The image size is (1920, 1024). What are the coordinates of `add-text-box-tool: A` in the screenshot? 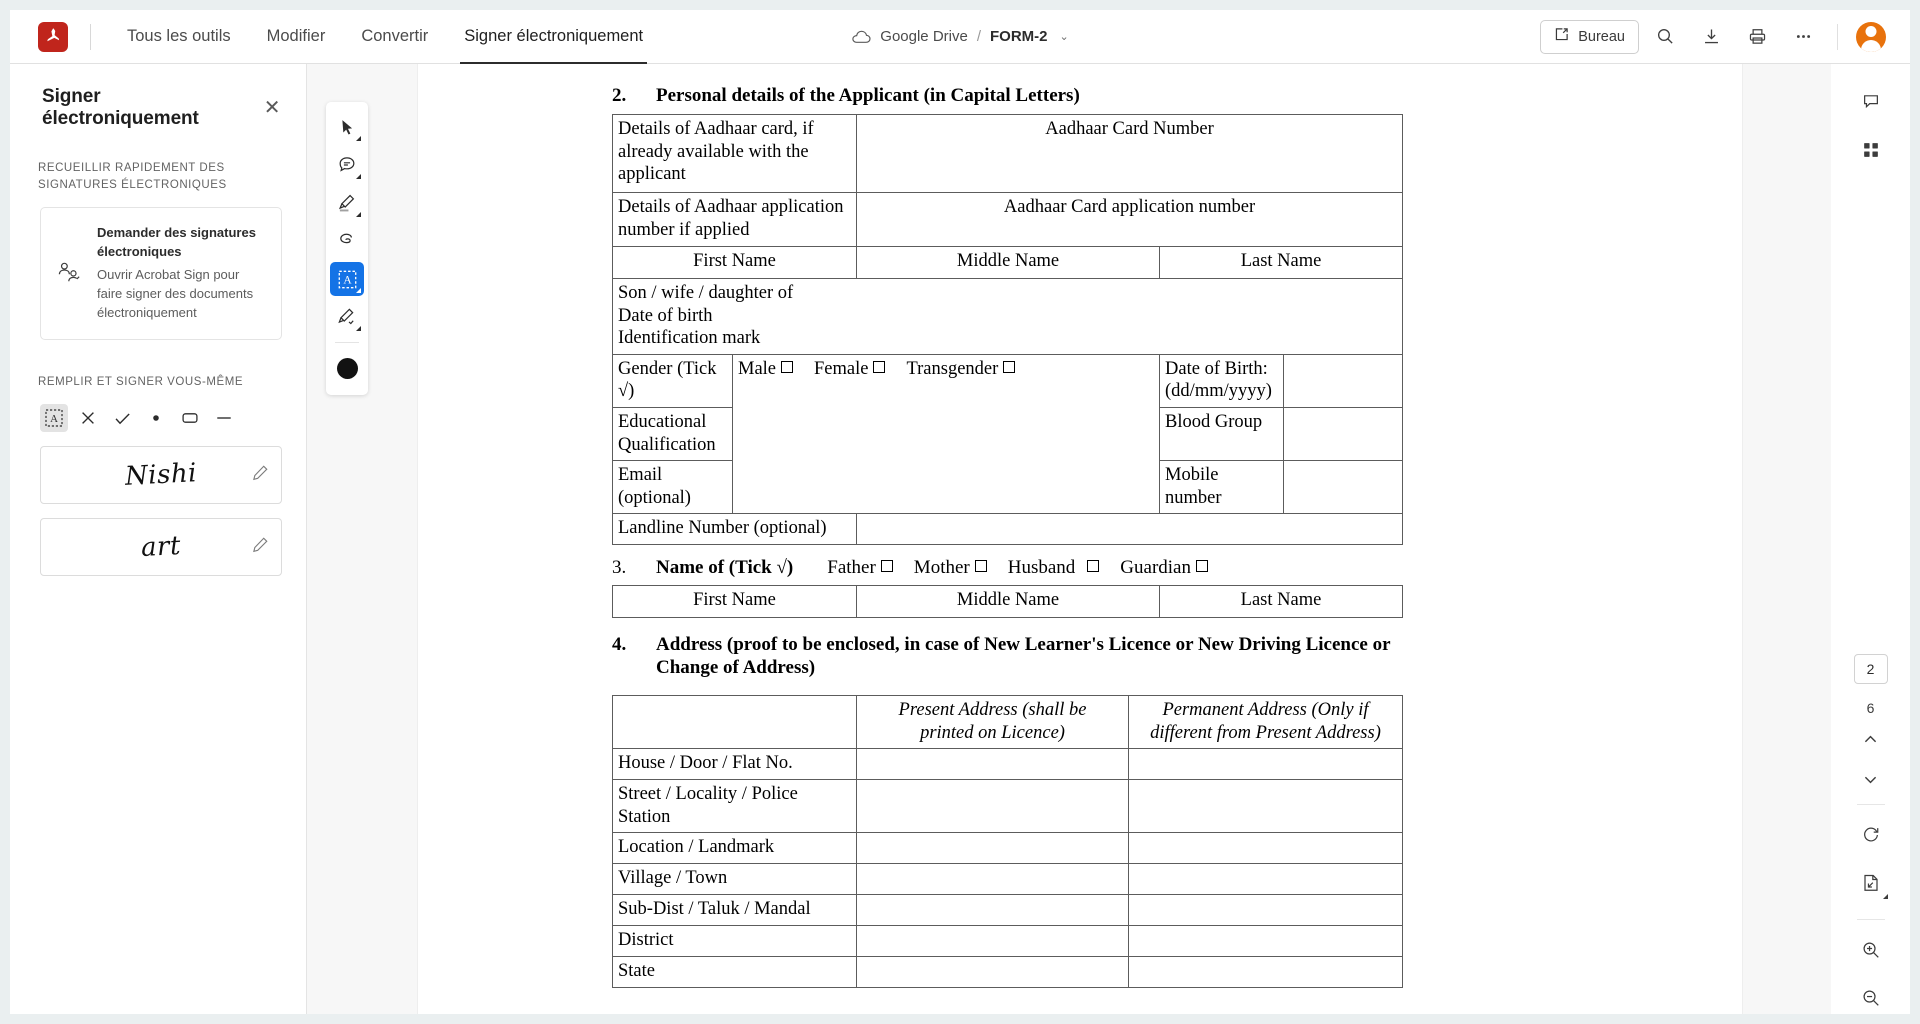 It's located at (347, 279).